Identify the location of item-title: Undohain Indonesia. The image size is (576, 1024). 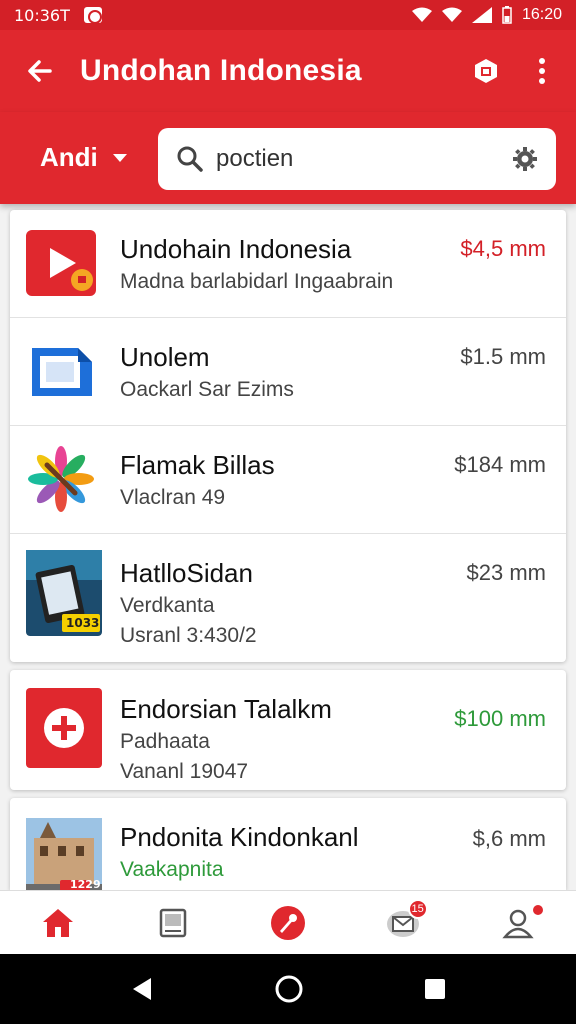
(236, 249).